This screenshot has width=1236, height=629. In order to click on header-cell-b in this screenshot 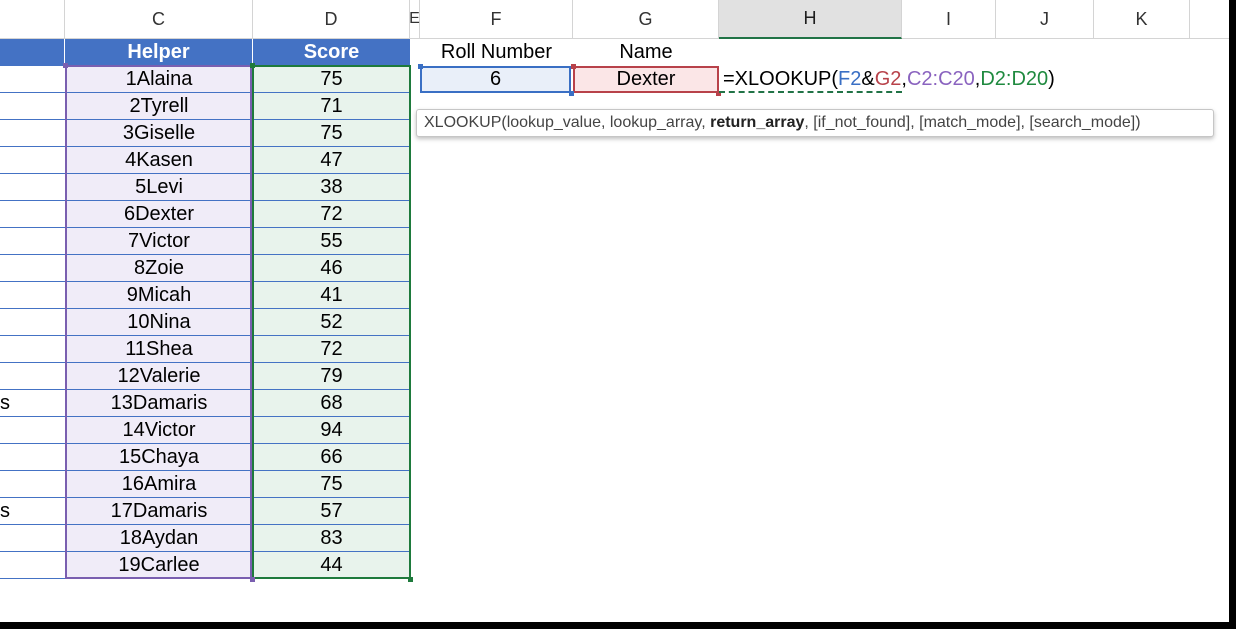, I will do `click(32, 52)`.